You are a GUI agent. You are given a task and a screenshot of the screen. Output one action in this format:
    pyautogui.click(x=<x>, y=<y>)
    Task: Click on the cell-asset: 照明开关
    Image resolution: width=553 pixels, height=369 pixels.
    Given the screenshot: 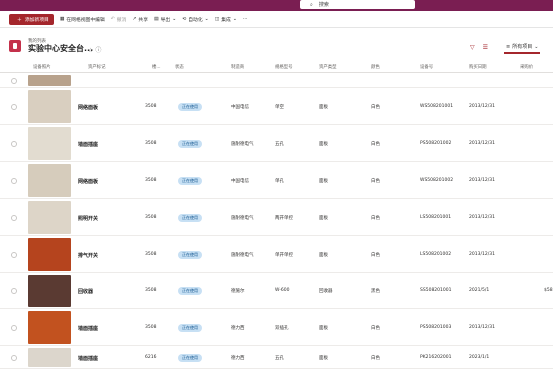 What is the action you would take?
    pyautogui.click(x=88, y=218)
    